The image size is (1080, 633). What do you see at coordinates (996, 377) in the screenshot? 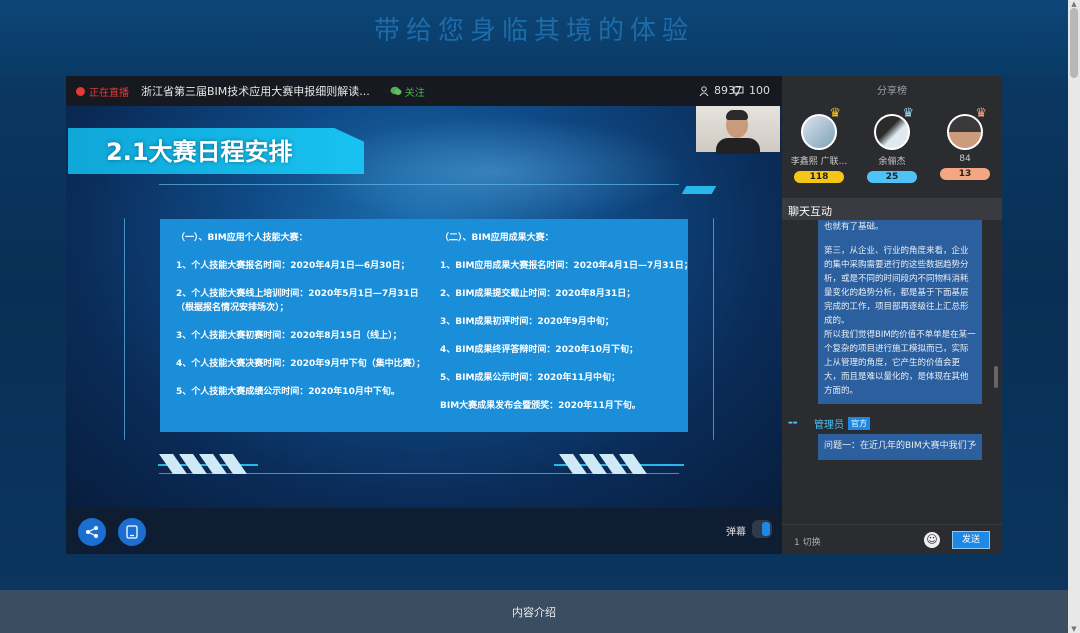
I see `chat-scrollbar-thumb` at bounding box center [996, 377].